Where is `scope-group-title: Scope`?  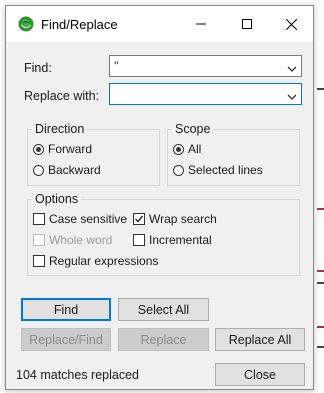
scope-group-title: Scope is located at coordinates (193, 129).